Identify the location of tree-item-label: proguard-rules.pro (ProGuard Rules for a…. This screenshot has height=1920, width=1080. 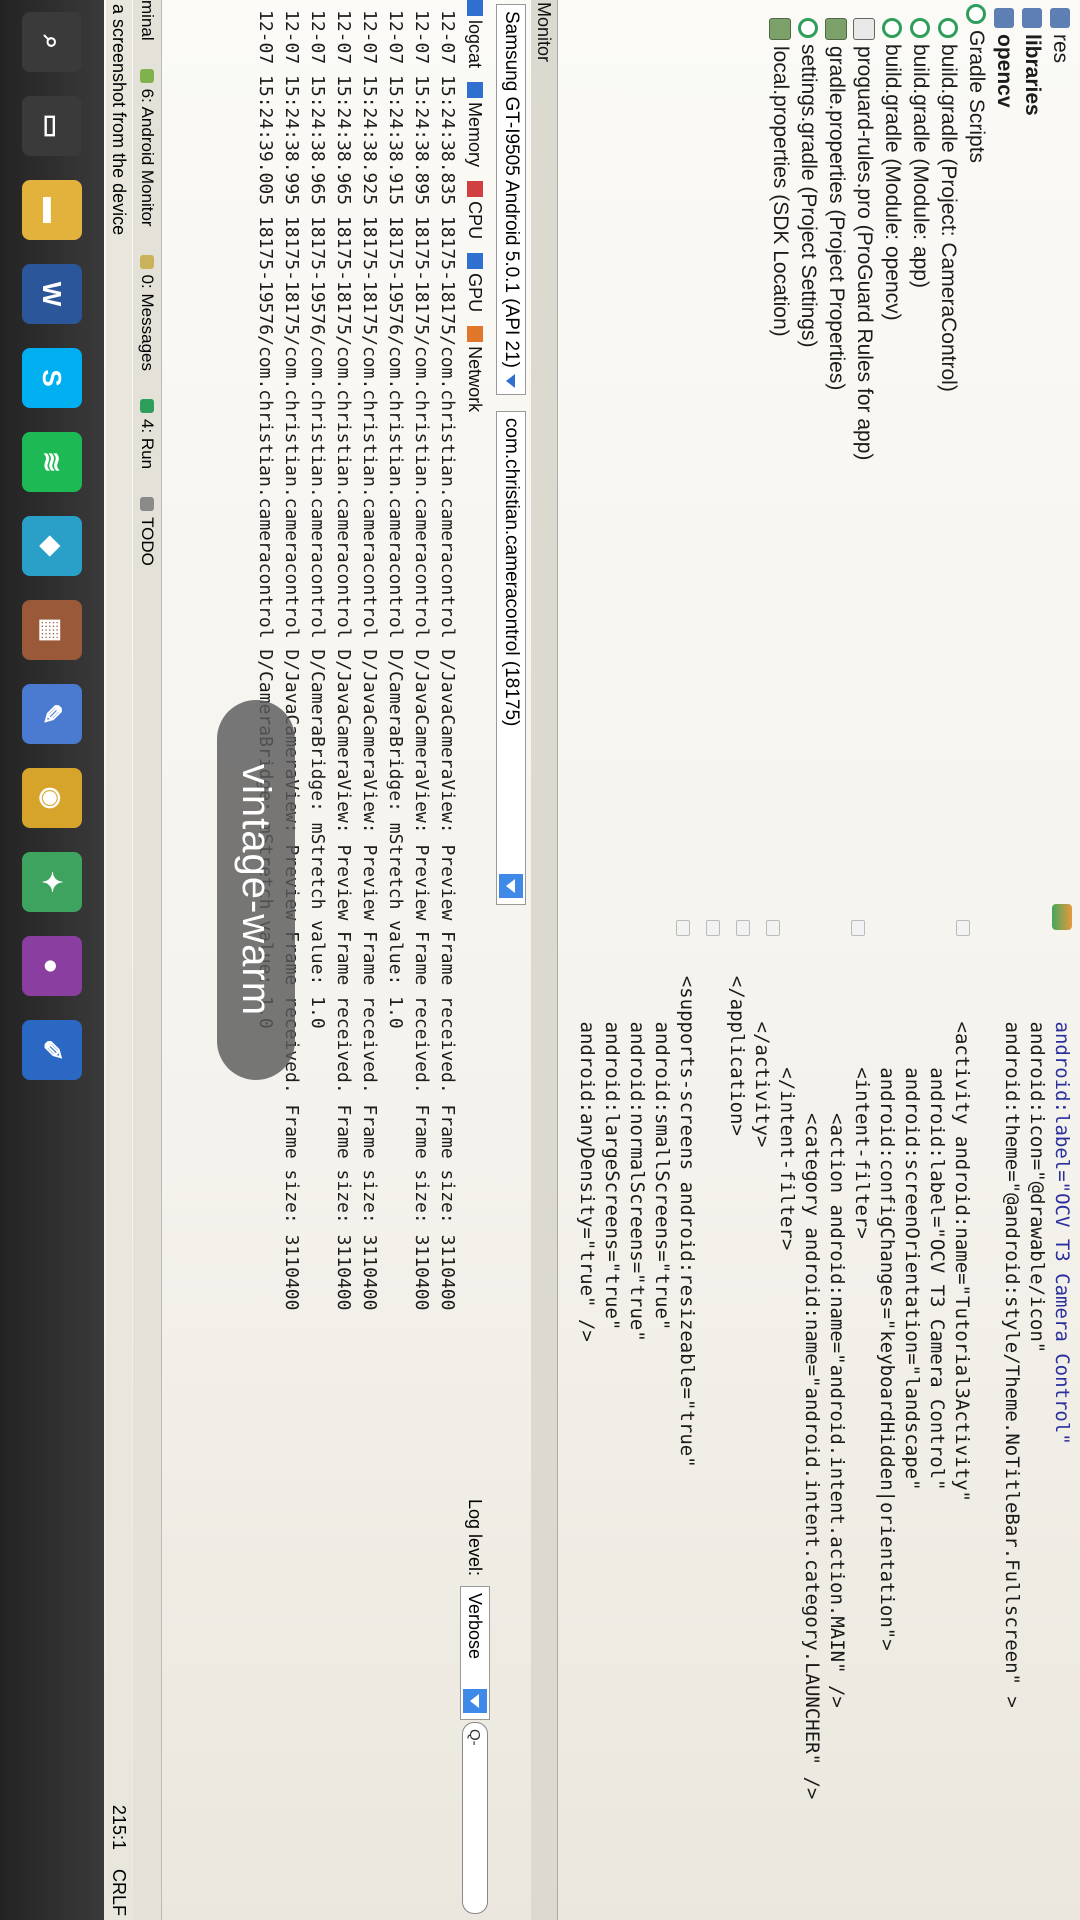
(864, 253).